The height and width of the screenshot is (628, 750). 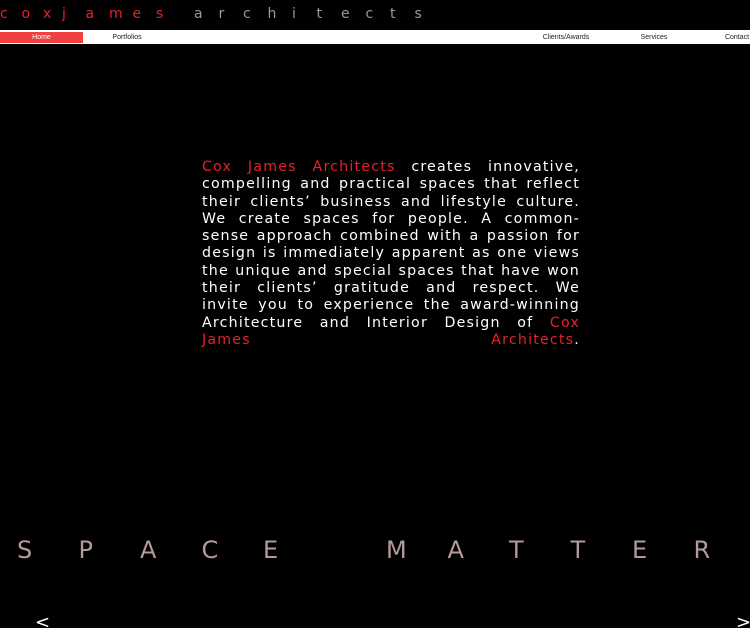 I want to click on tagline-letter: S, so click(x=25, y=550).